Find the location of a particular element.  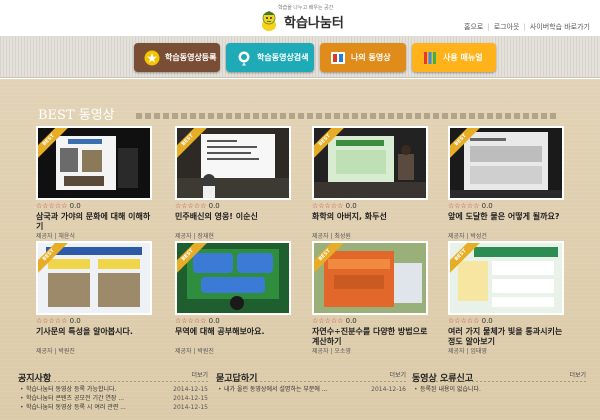

video-title: 기사문의 특성을 알아봅시다. is located at coordinates (94, 337).